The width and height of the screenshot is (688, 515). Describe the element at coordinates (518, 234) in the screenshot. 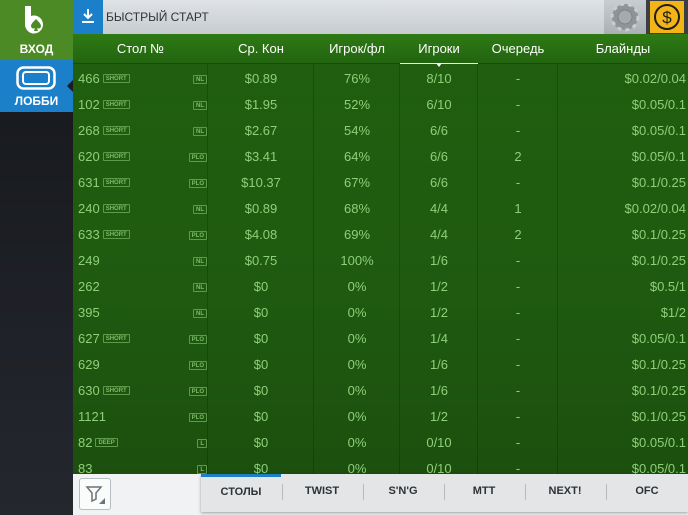

I see `queue-count-cell: 2` at that location.